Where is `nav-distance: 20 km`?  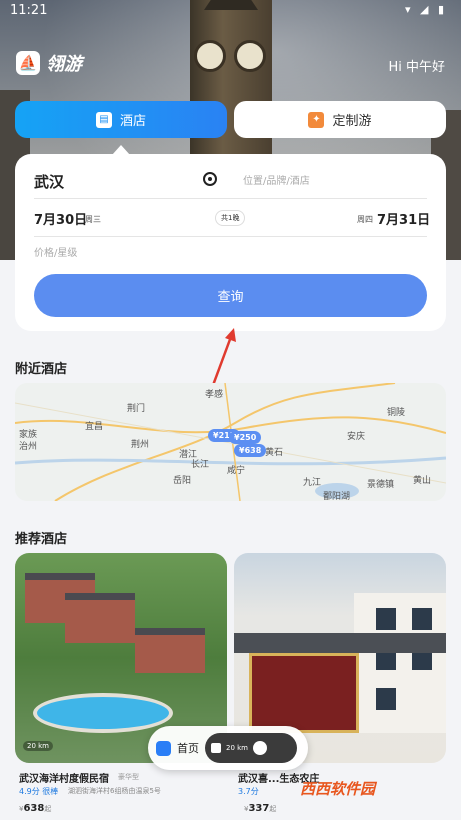 nav-distance: 20 km is located at coordinates (237, 748).